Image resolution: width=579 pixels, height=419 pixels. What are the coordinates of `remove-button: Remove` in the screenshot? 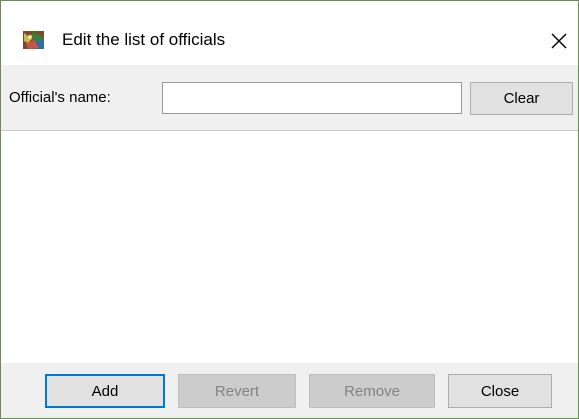 It's located at (372, 391).